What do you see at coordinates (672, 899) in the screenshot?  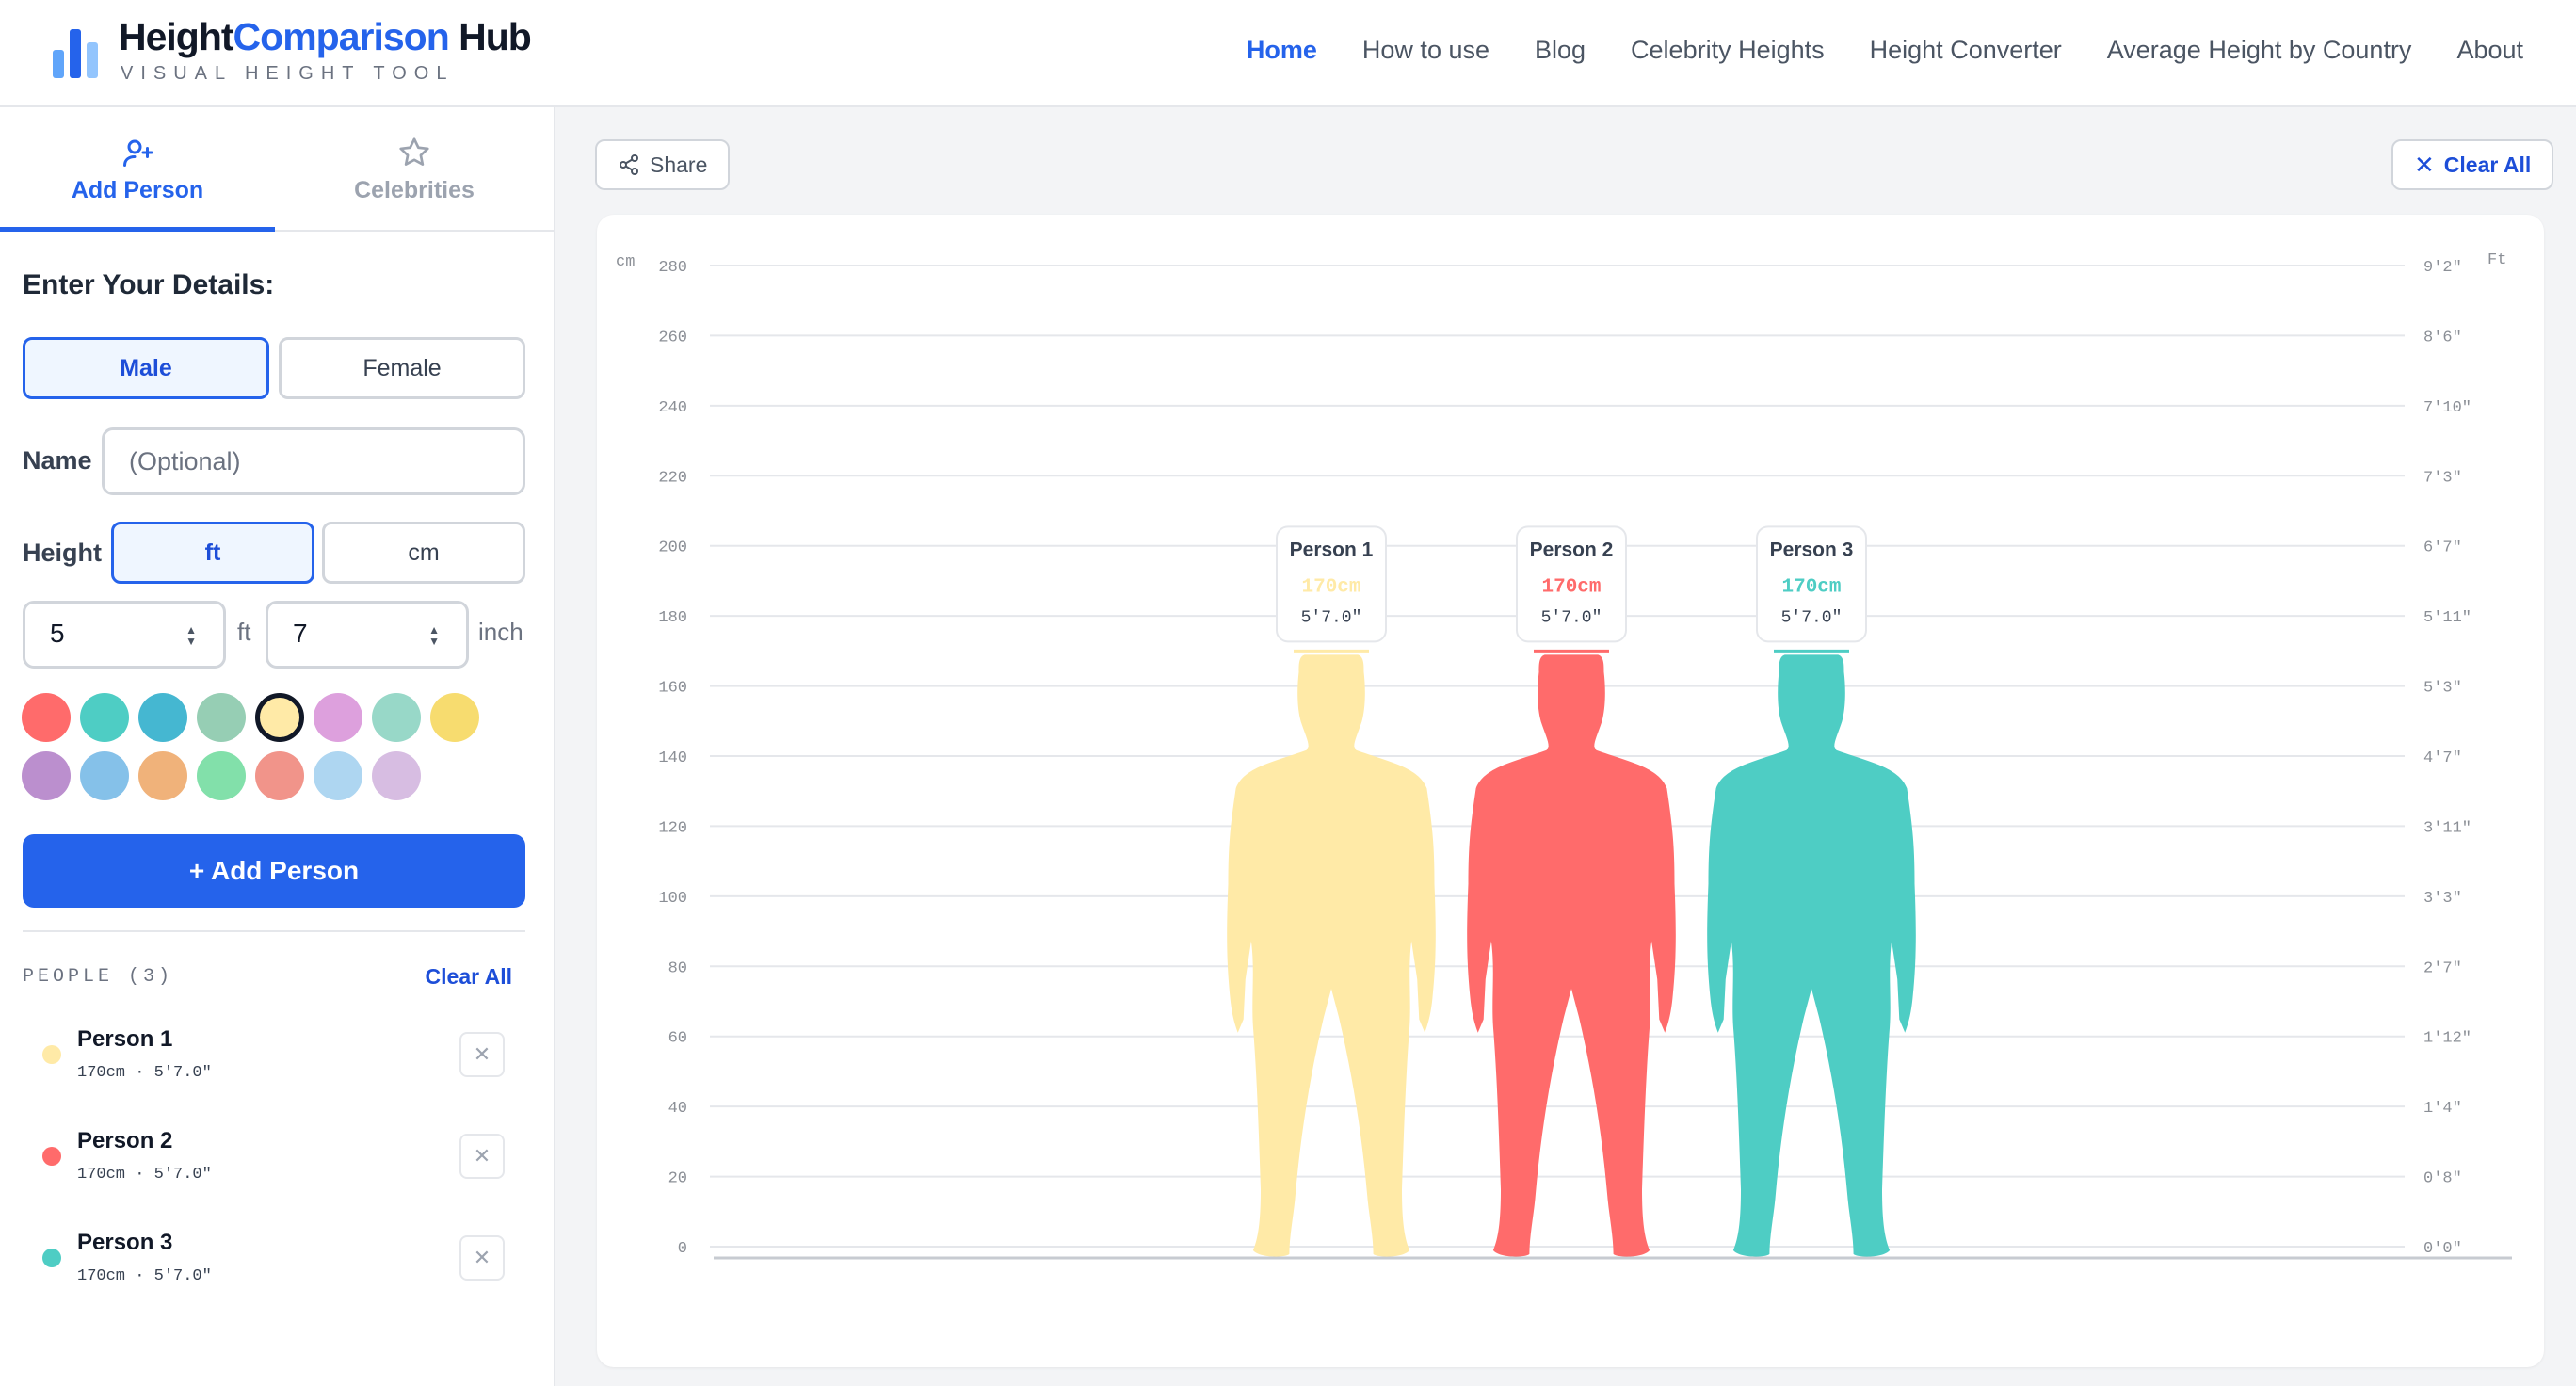 I see `y-tick-left: 100` at bounding box center [672, 899].